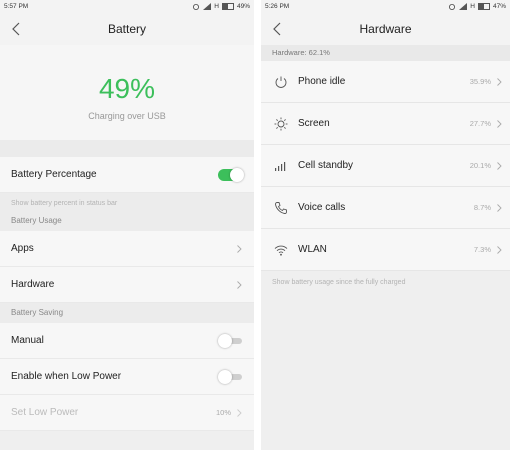 The width and height of the screenshot is (510, 450). What do you see at coordinates (385, 250) in the screenshot?
I see `hardware-item-wlan: WLAN 7.3%` at bounding box center [385, 250].